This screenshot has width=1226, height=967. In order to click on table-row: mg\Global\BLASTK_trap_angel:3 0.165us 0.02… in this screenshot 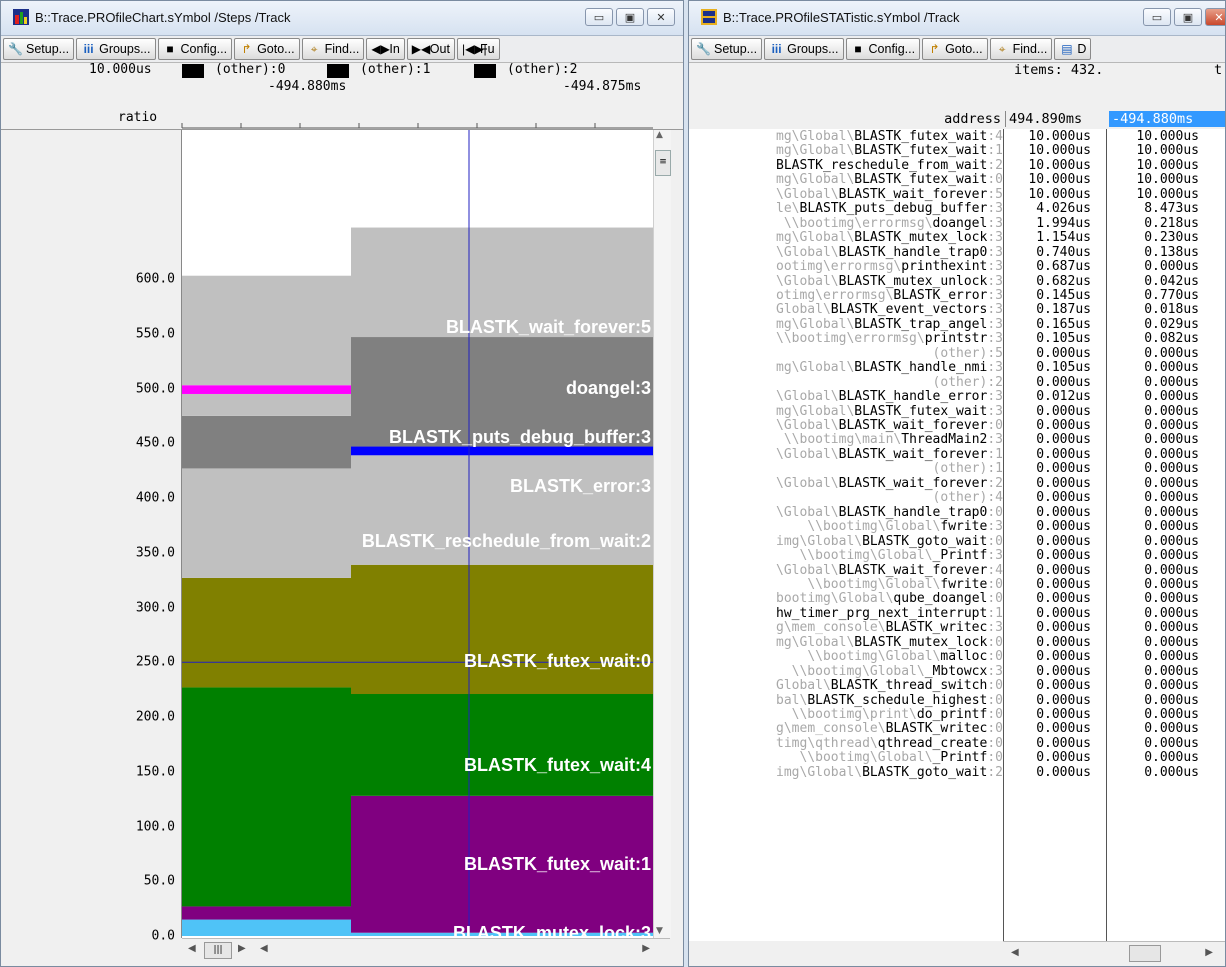, I will do `click(957, 325)`.